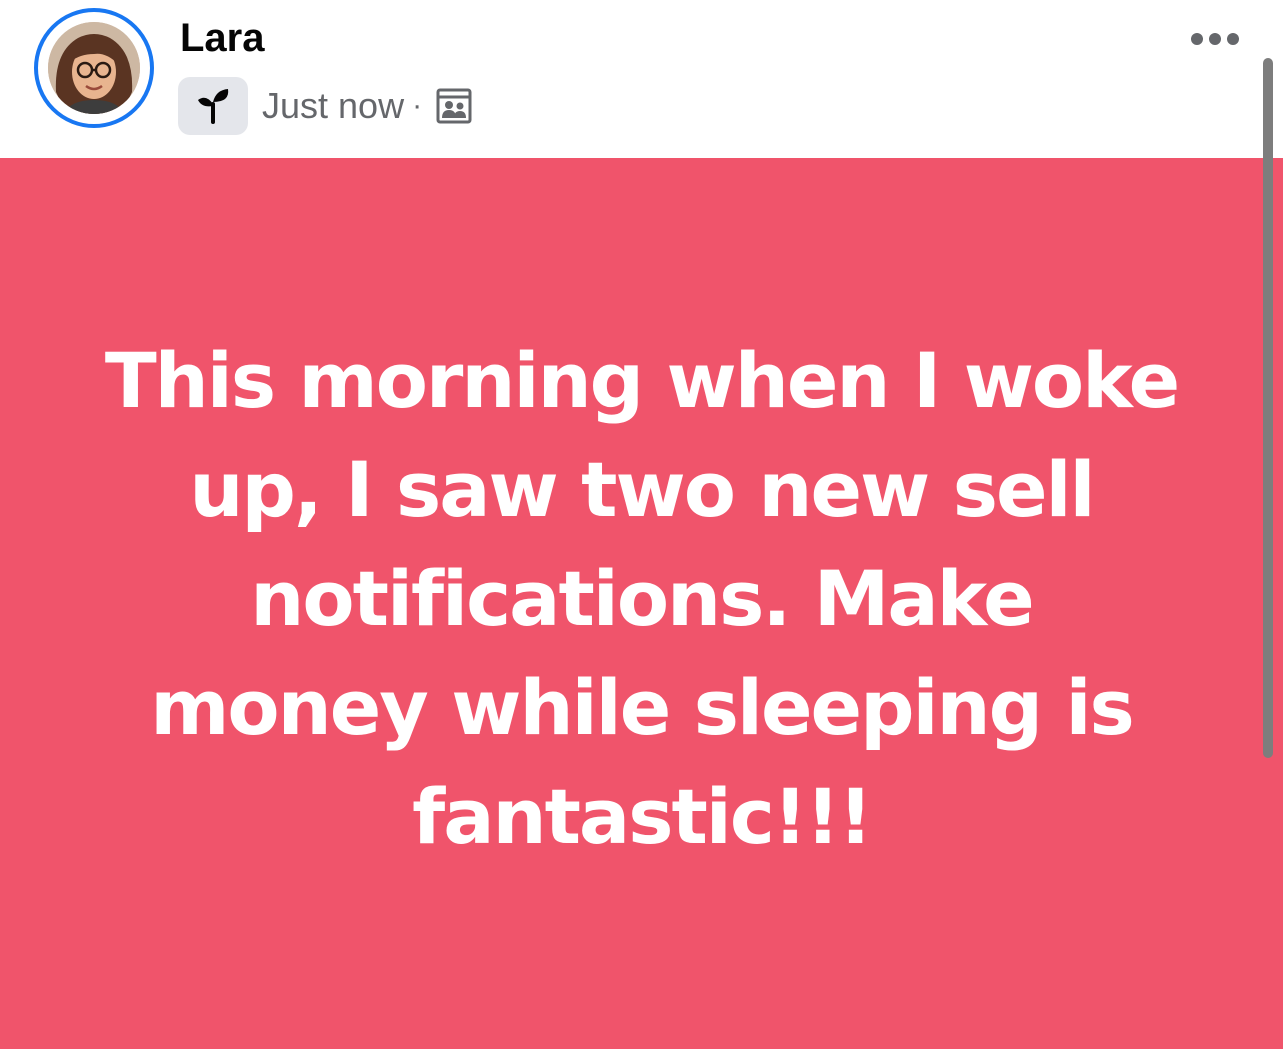  What do you see at coordinates (213, 106) in the screenshot?
I see `sprout-icon` at bounding box center [213, 106].